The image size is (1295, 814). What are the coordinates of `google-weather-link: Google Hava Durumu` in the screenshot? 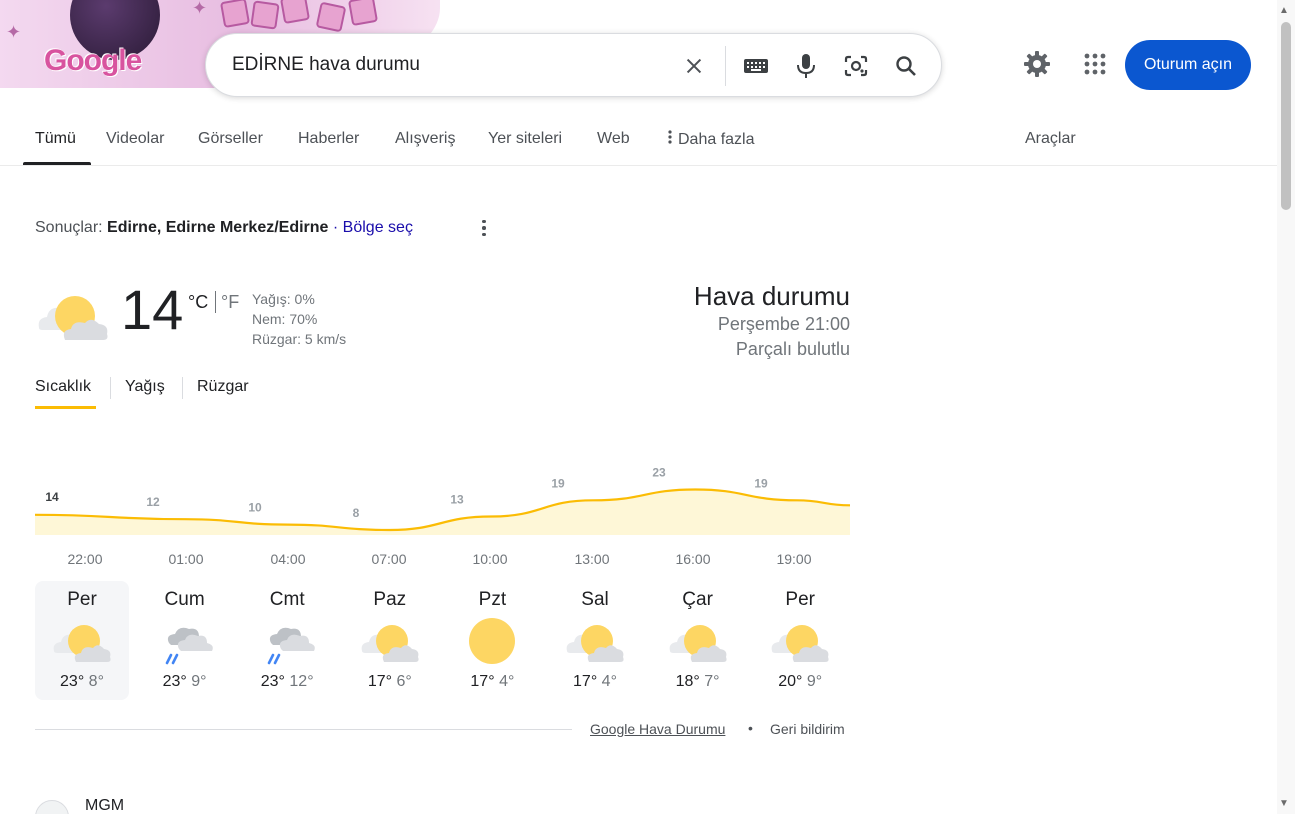 It's located at (657, 729).